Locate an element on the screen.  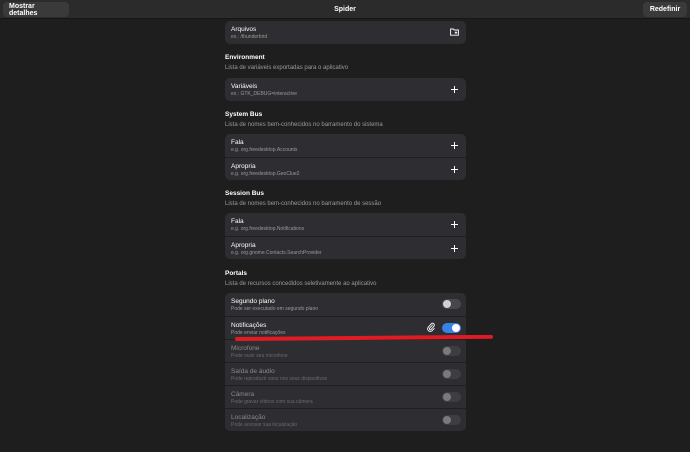
variables-row-subtitle: ex.: GTK_DEBUG=interactive is located at coordinates (264, 94).